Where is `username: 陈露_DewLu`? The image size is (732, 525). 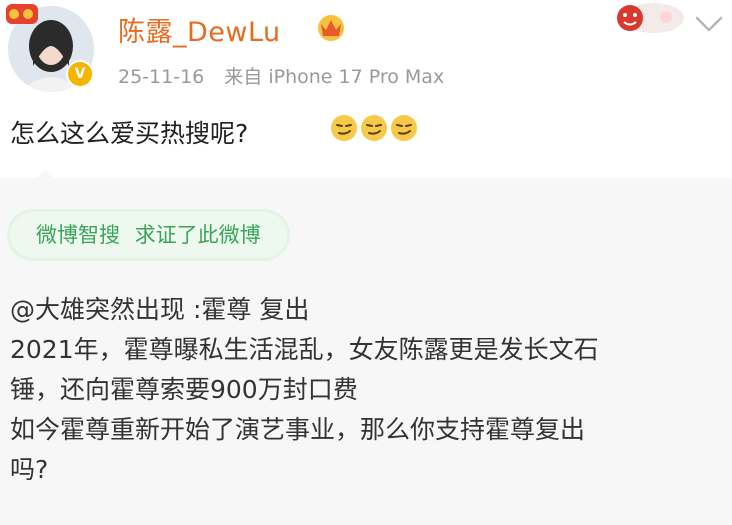 username: 陈露_DewLu is located at coordinates (199, 29).